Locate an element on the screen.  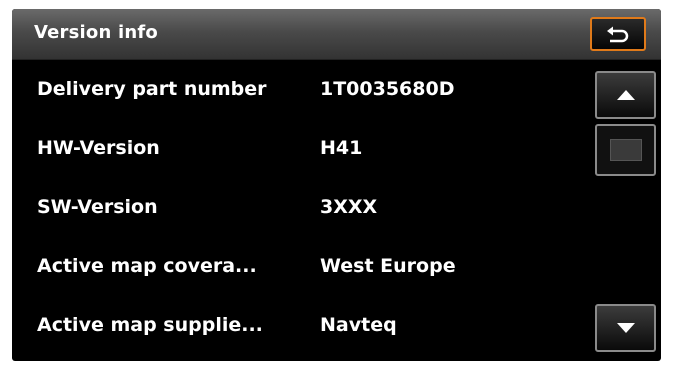
info-row-hw-version: HW-Version H41 is located at coordinates (302, 148).